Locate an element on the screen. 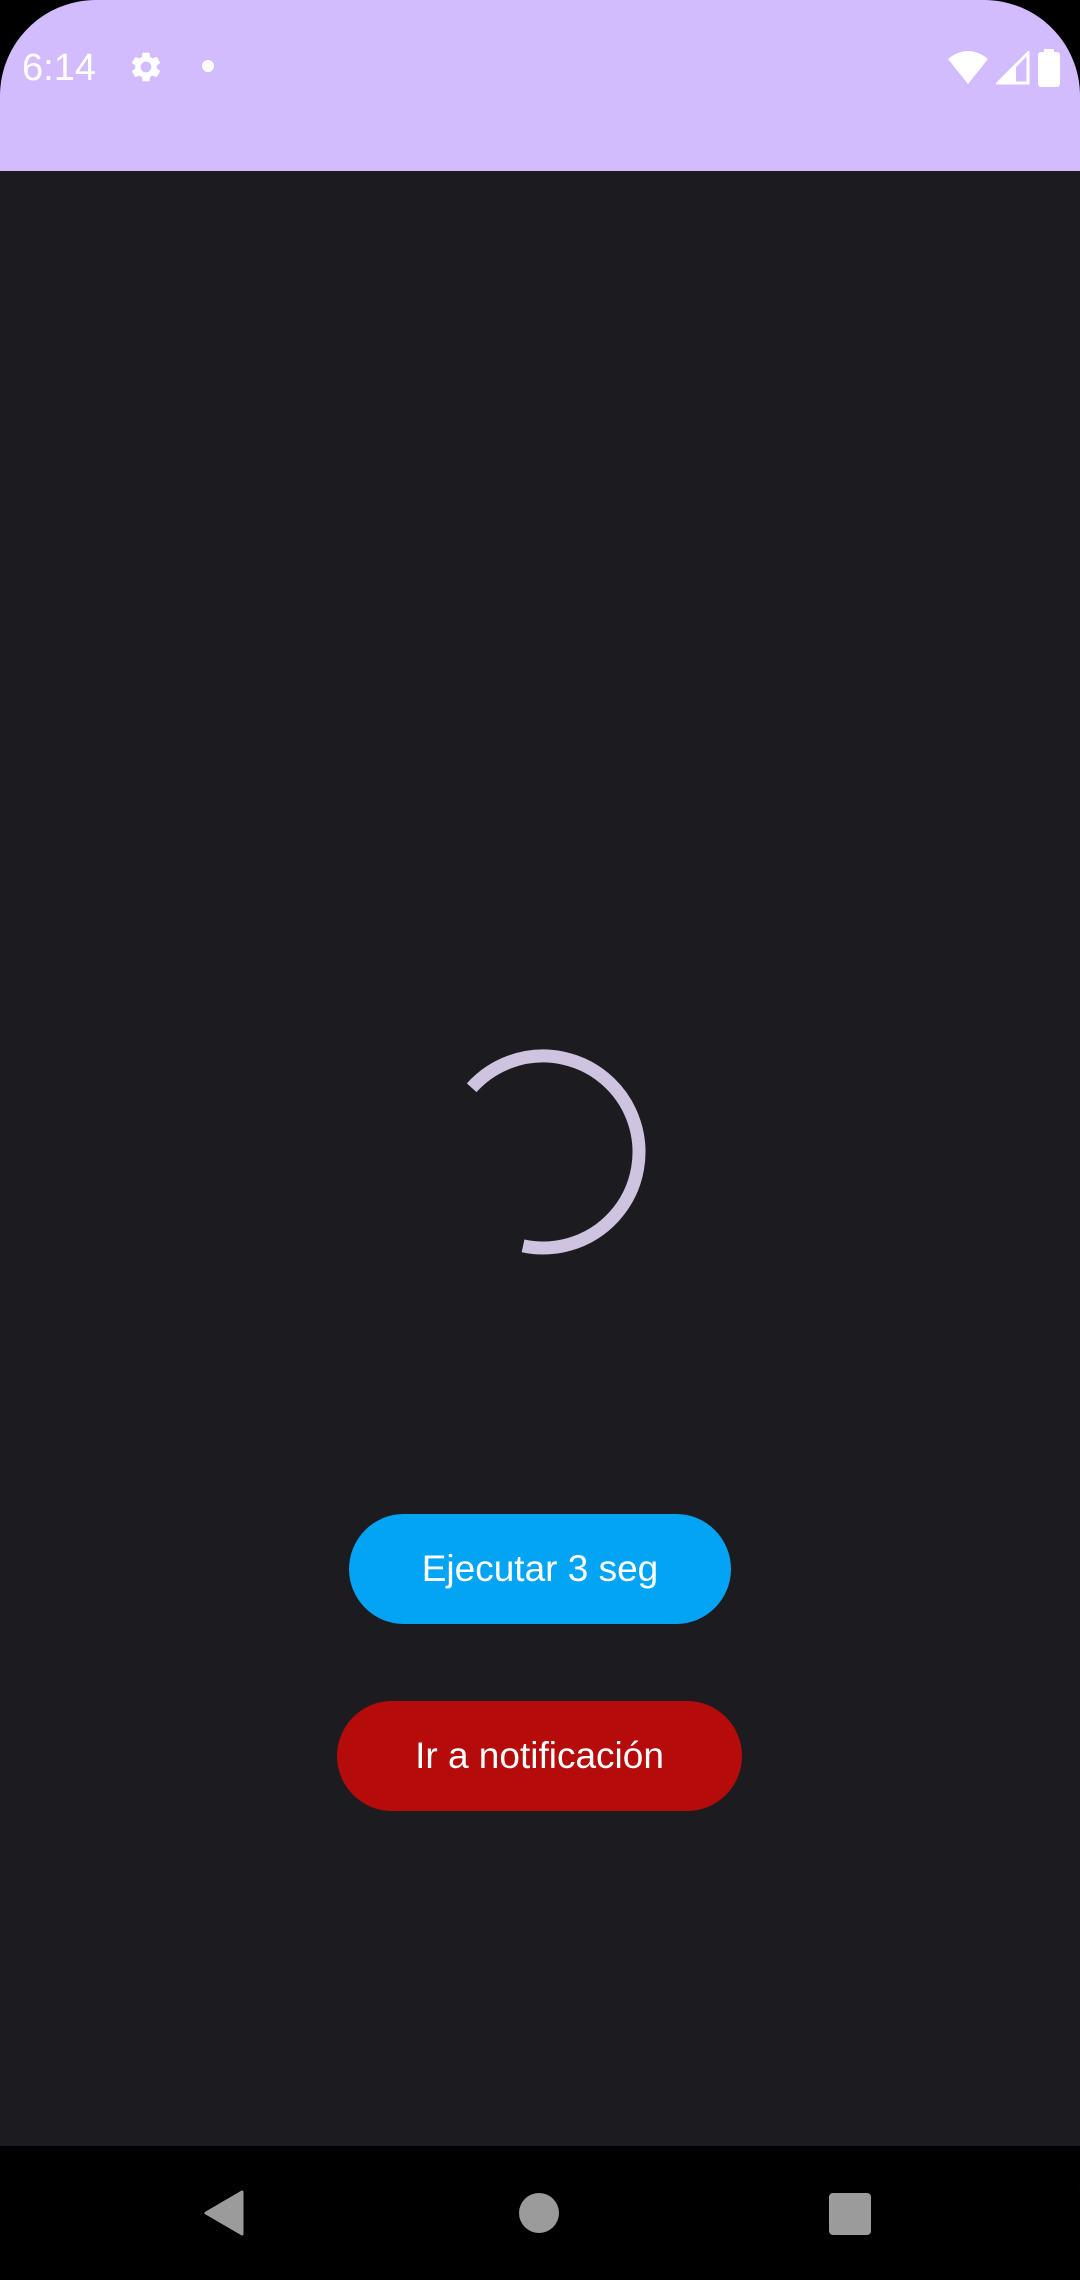  battery-icon is located at coordinates (1049, 68).